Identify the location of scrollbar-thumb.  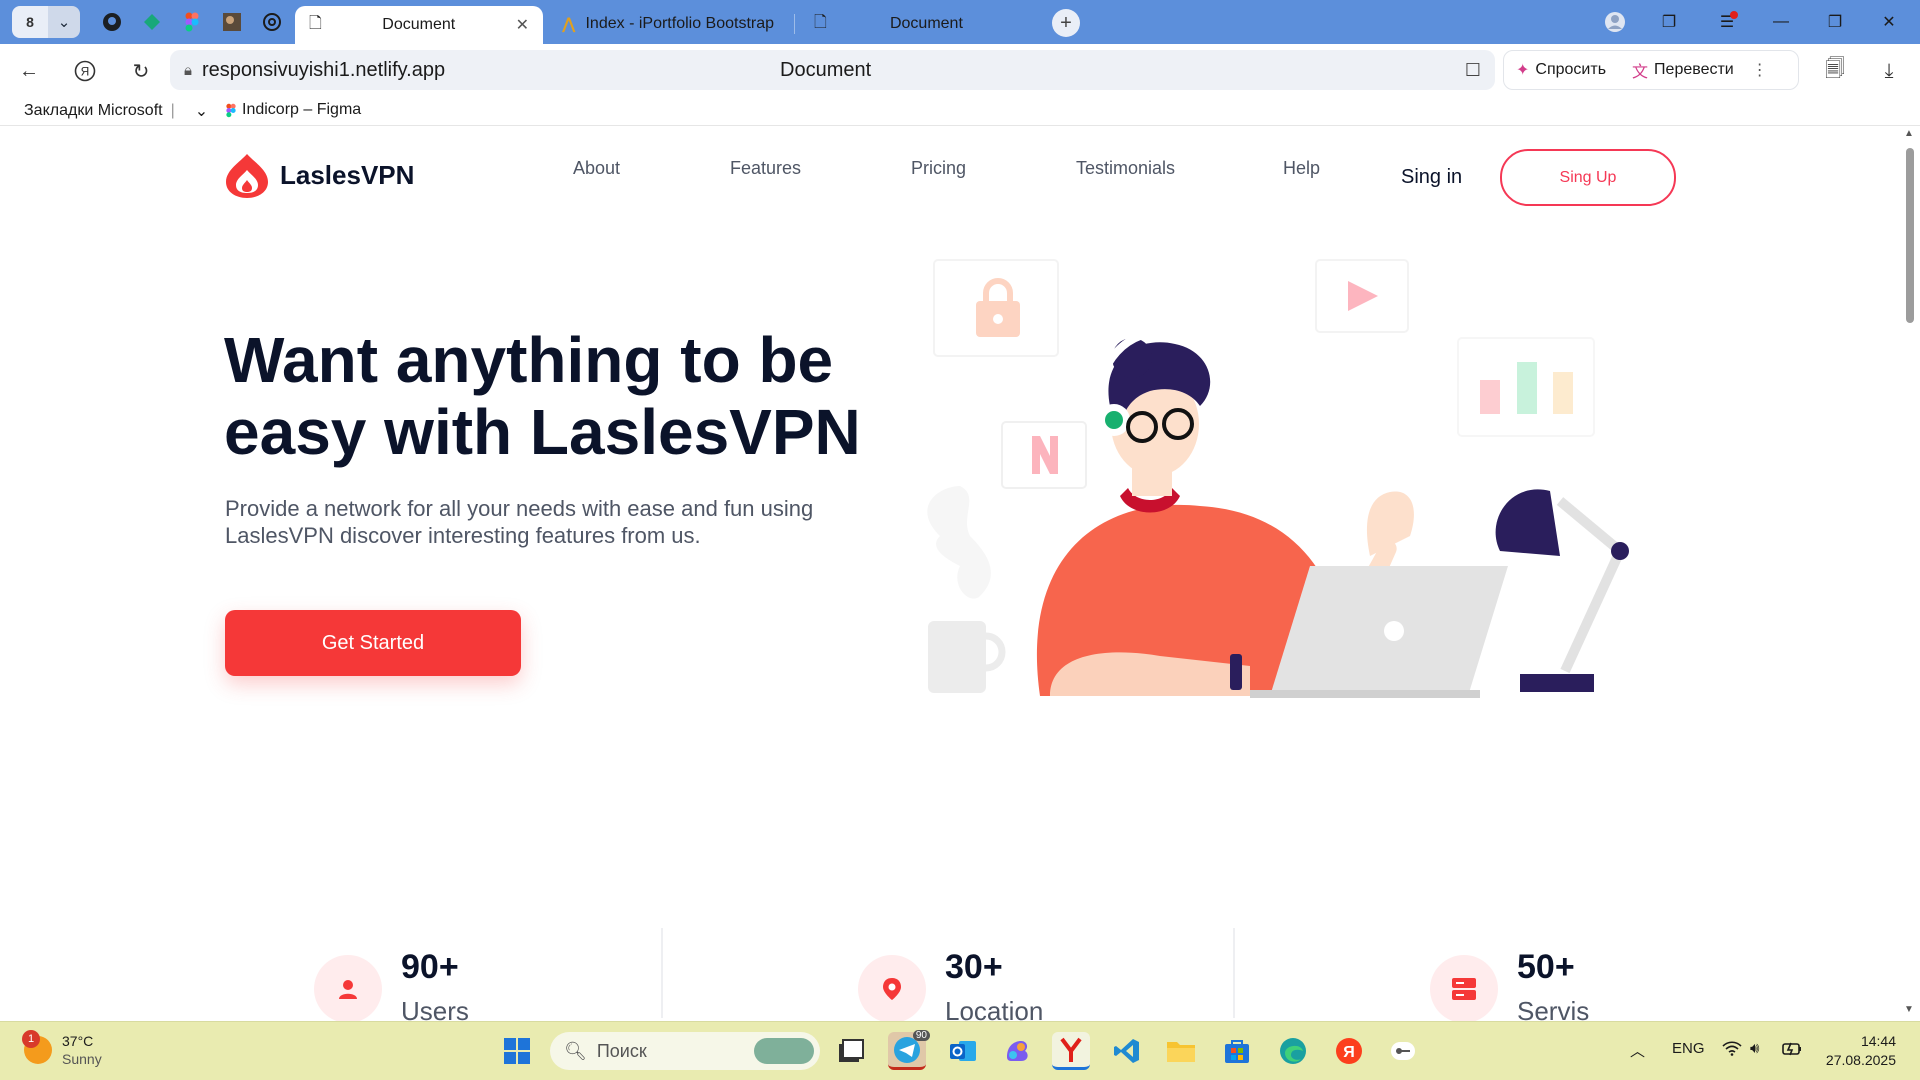
(1910, 235).